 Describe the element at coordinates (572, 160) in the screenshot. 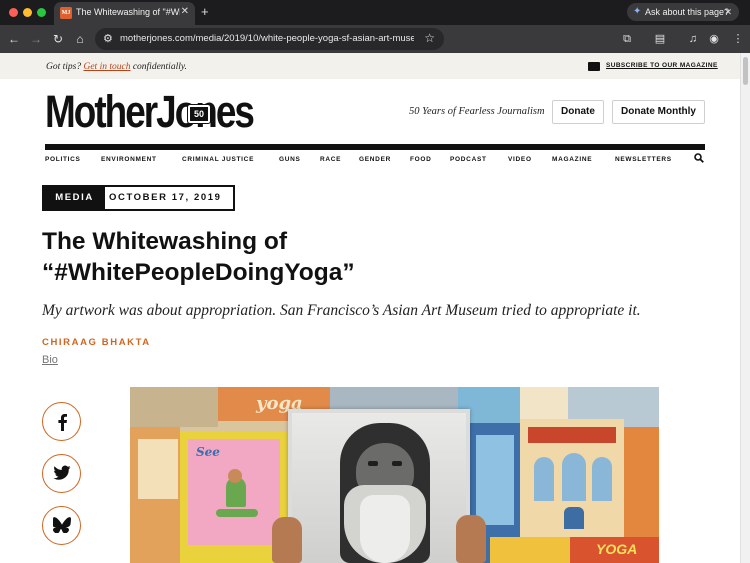

I see `nav-item-magazine: MAGAZINE` at that location.